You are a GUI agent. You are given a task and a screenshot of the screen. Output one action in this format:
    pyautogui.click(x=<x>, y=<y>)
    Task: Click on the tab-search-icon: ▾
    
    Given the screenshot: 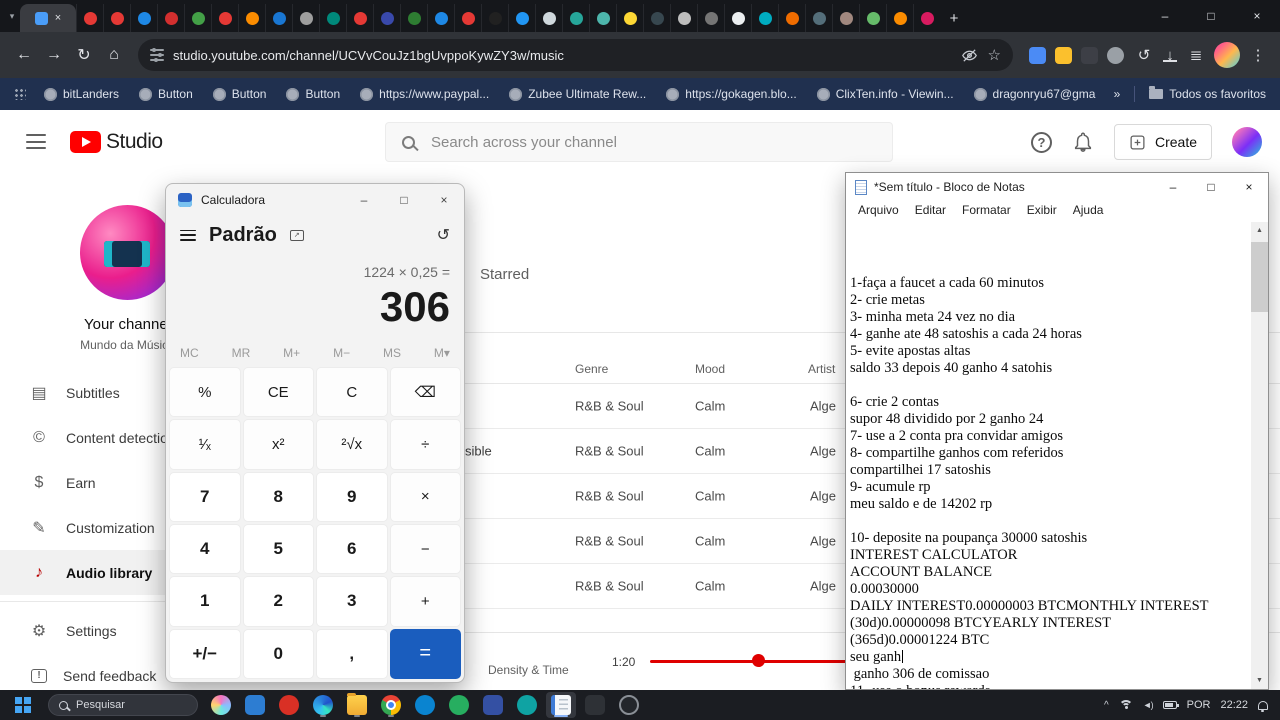 What is the action you would take?
    pyautogui.click(x=12, y=16)
    